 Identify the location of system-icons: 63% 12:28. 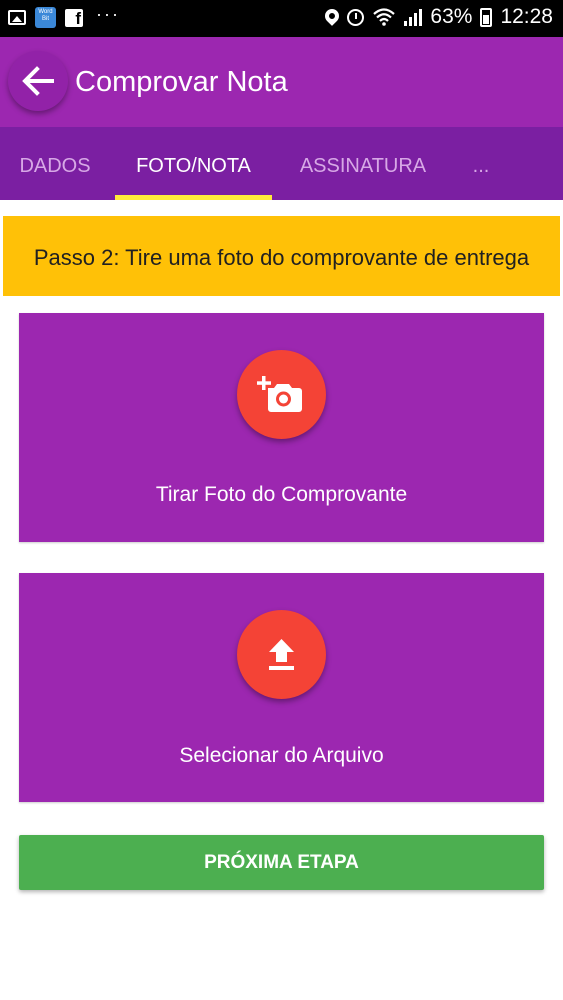
(437, 17).